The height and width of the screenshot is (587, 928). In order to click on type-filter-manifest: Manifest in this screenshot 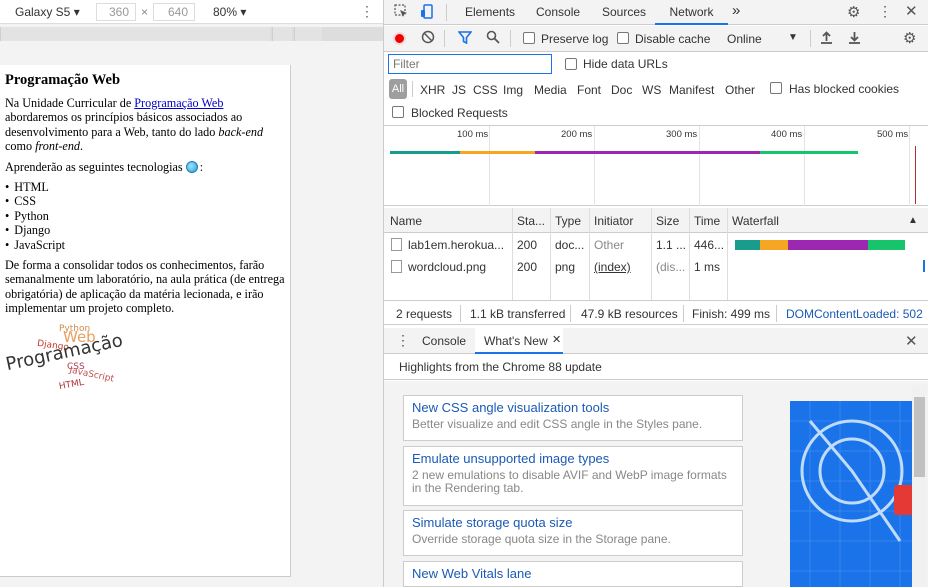, I will do `click(691, 90)`.